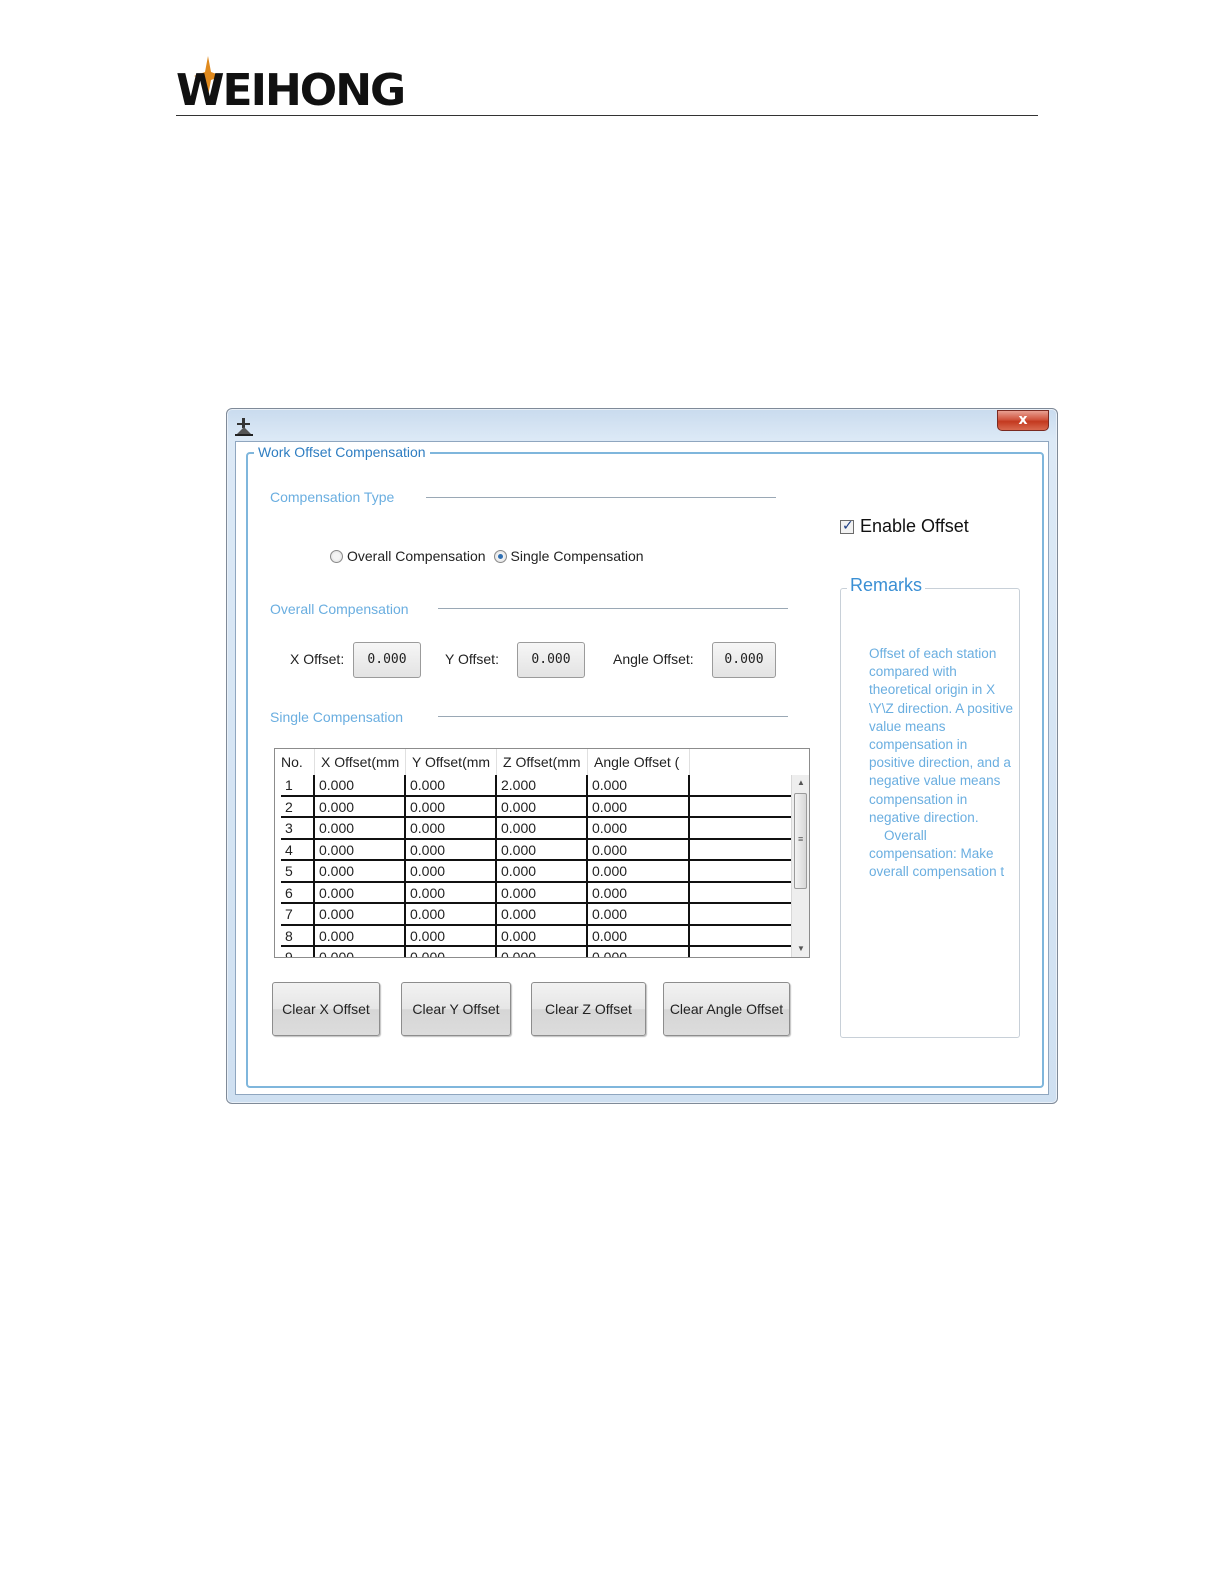 The width and height of the screenshot is (1224, 1584). I want to click on clear-angle-offset-button: Clear Angle Offset, so click(726, 1009).